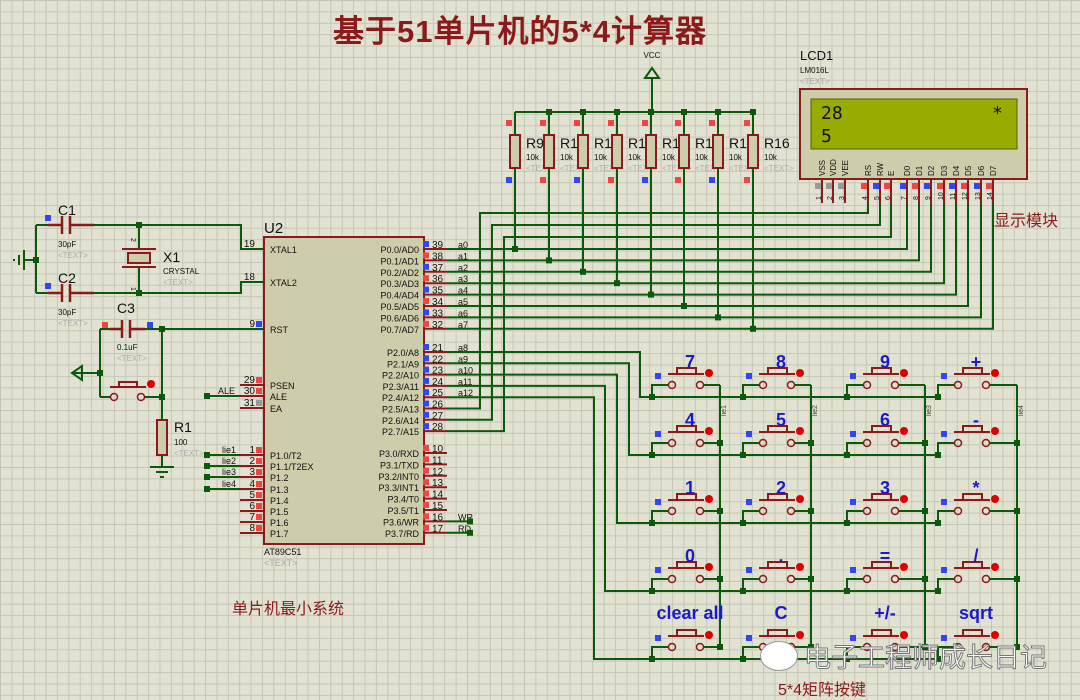 The height and width of the screenshot is (700, 1080). I want to click on pin-name: P3.1/TXD, so click(400, 465).